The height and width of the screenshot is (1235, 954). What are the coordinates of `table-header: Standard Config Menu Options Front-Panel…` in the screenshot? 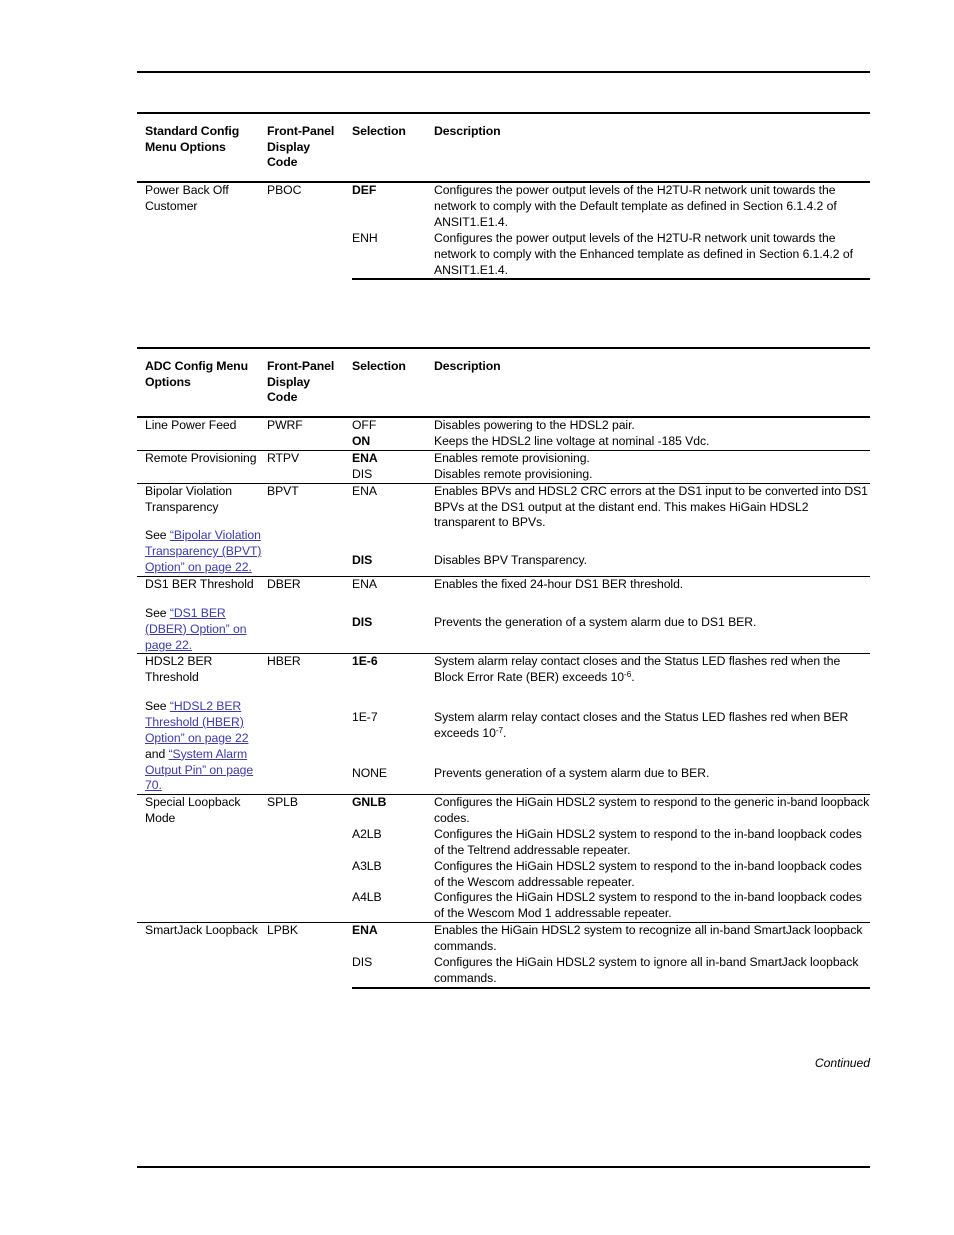 It's located at (503, 147).